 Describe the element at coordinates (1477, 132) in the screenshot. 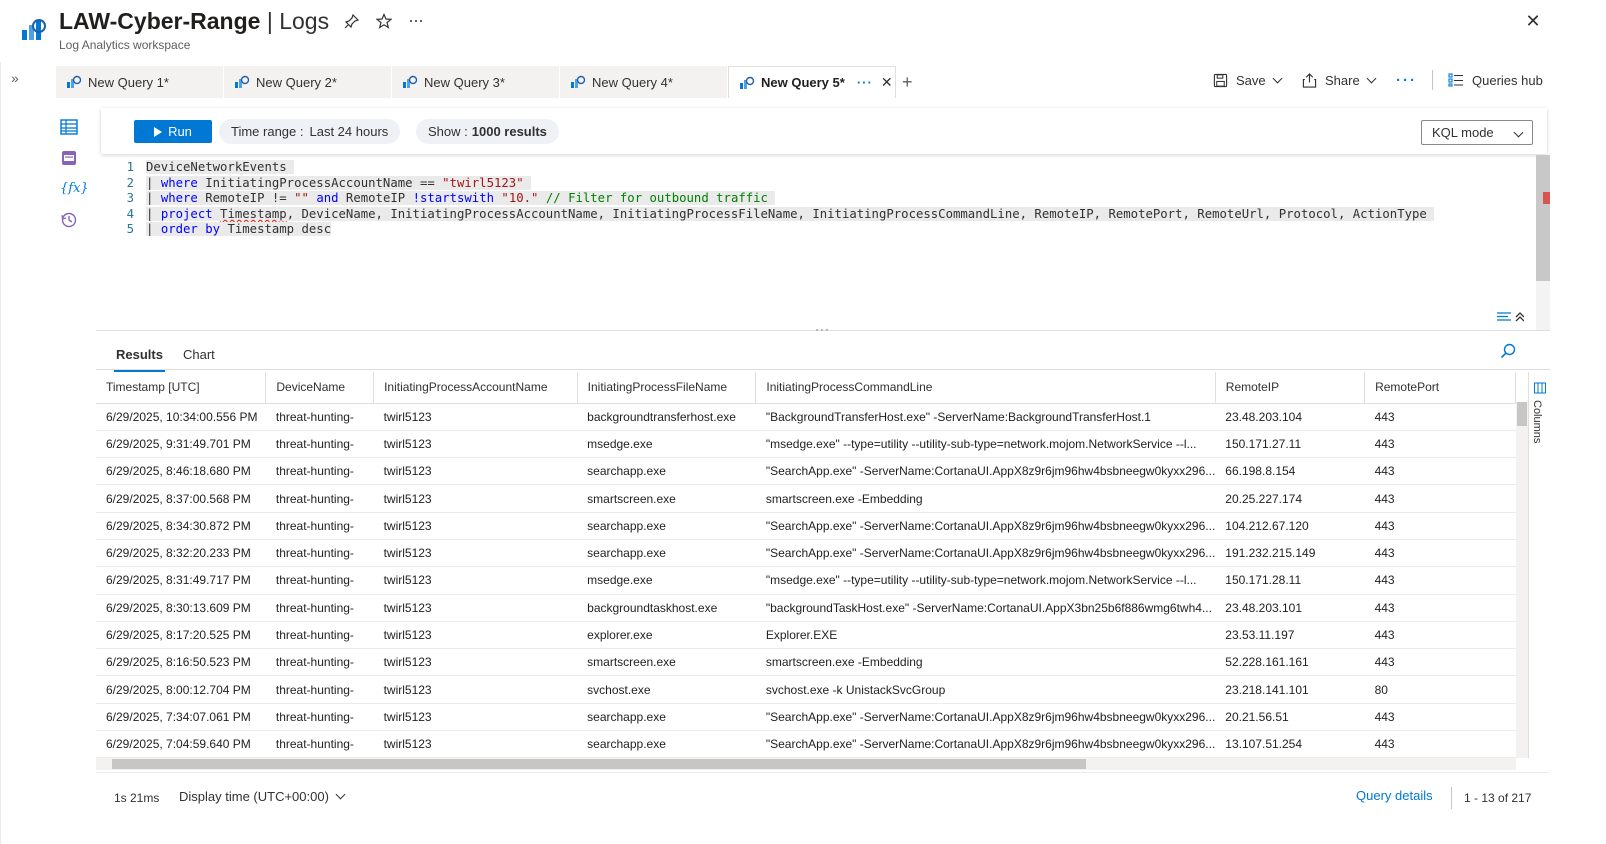

I see `kql-mode-dropdown: KQL mode` at that location.